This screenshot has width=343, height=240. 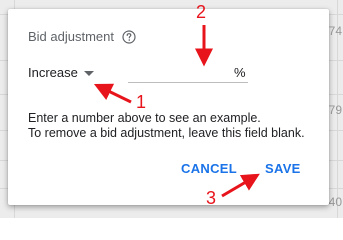 I want to click on dialog-title-text: Bid adjustment, so click(x=71, y=36).